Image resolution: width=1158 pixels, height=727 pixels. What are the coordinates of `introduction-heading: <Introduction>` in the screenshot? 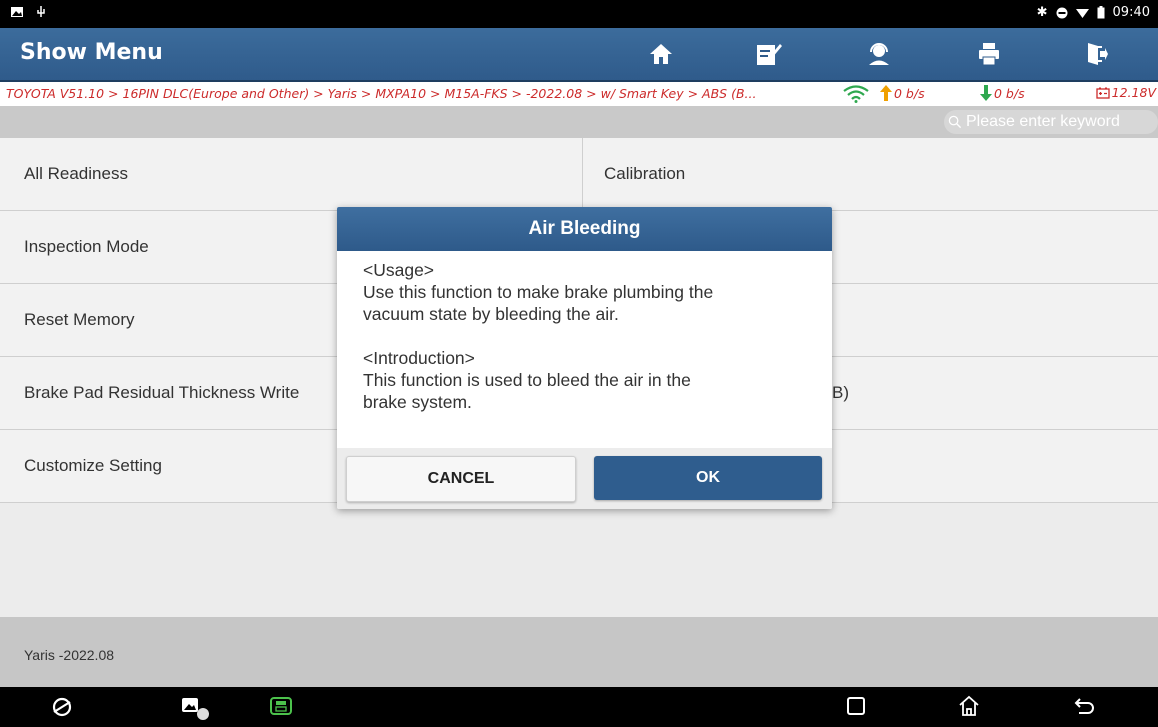 It's located at (419, 358).